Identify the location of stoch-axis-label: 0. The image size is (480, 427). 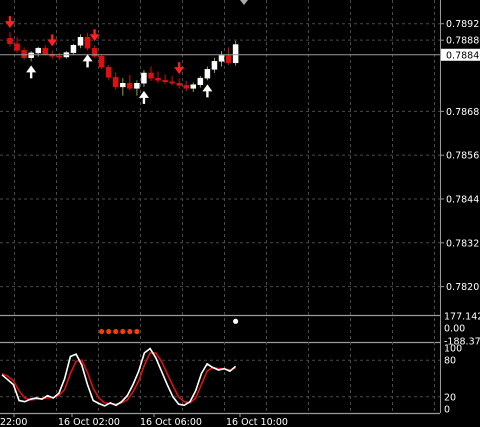
(447, 410).